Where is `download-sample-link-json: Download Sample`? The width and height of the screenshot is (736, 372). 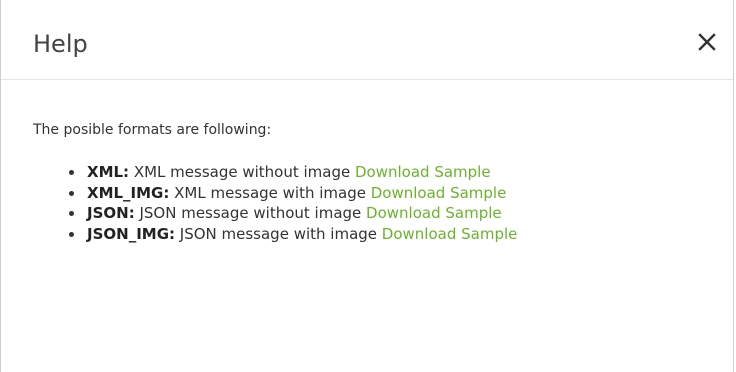
download-sample-link-json: Download Sample is located at coordinates (434, 213).